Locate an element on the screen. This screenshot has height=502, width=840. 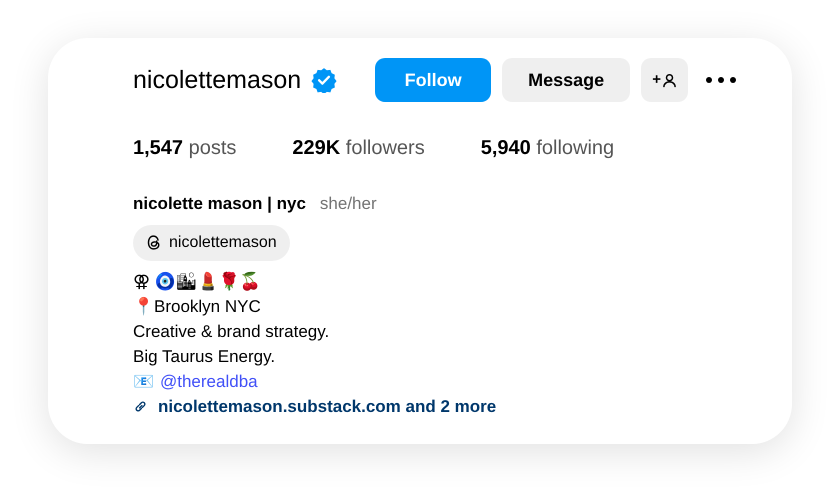
threads-badge: nicolettemason is located at coordinates (211, 242).